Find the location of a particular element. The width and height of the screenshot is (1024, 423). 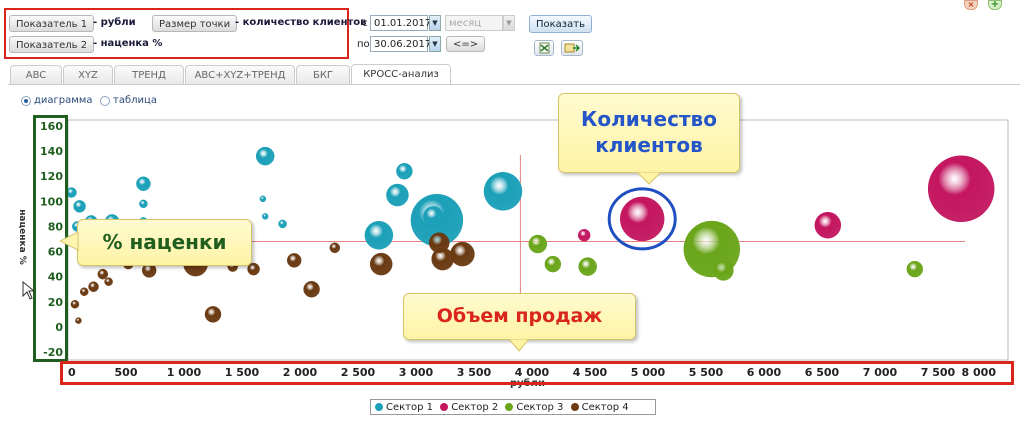

legend-item-sector3: Сектор 3 is located at coordinates (534, 407).